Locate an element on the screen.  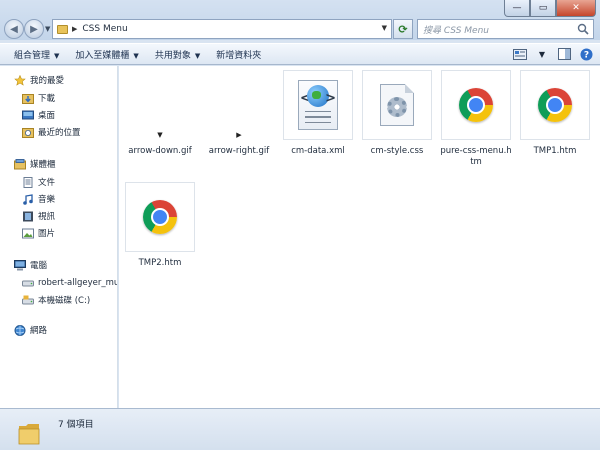
sidebar-item-label: 文件 is located at coordinates (47, 183).